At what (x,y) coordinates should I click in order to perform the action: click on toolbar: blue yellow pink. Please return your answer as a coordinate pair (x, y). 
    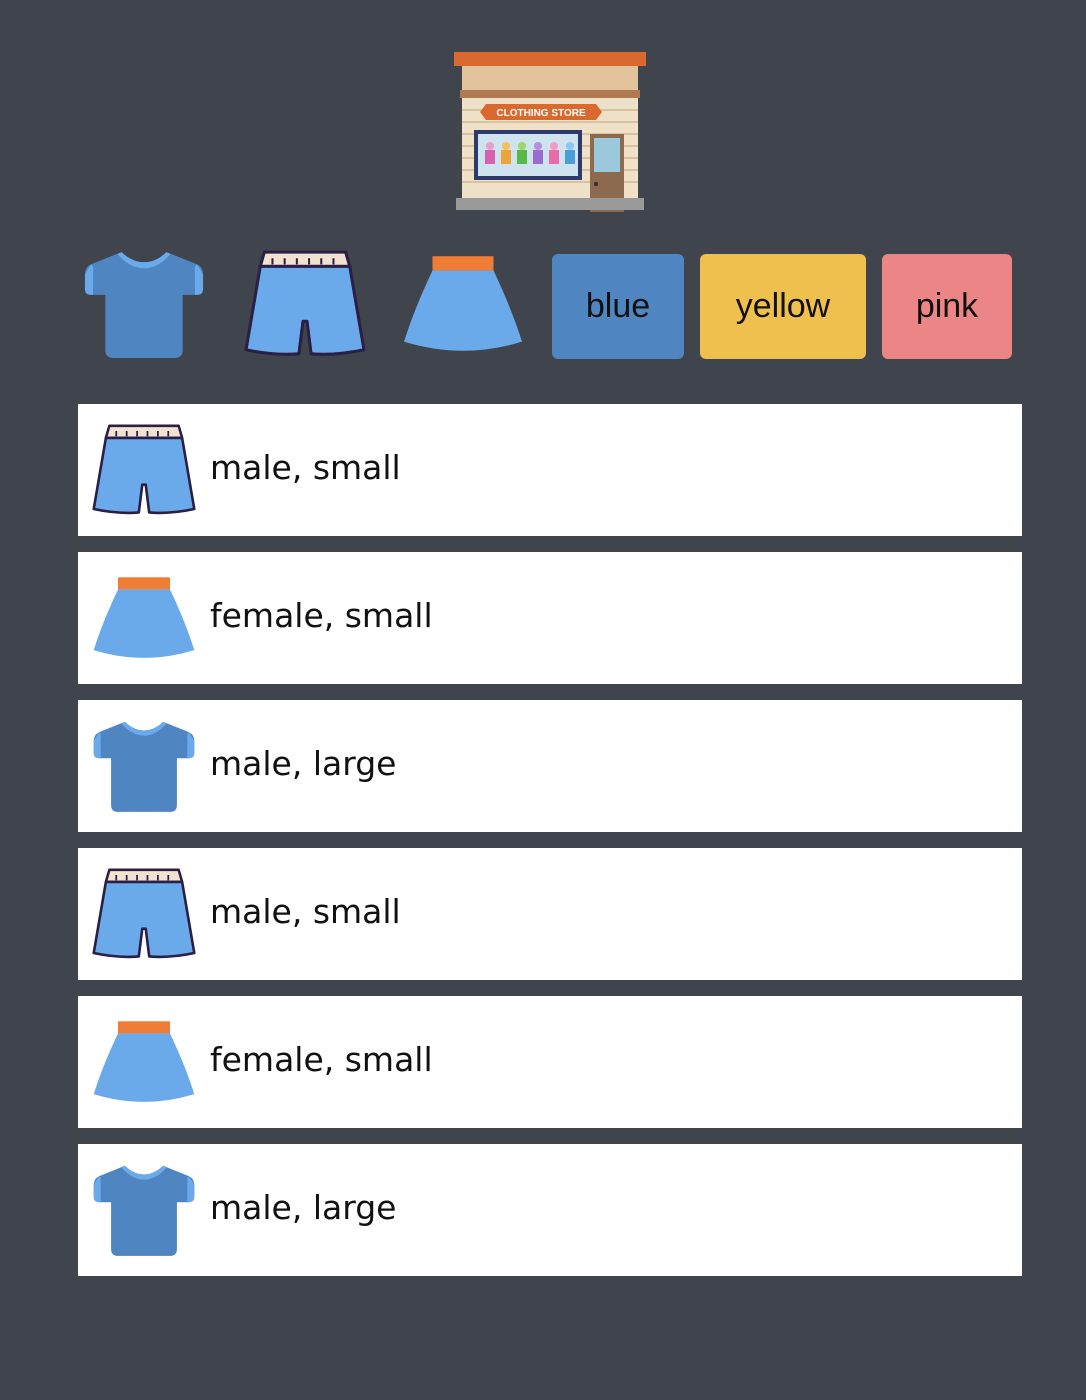
    Looking at the image, I should click on (543, 305).